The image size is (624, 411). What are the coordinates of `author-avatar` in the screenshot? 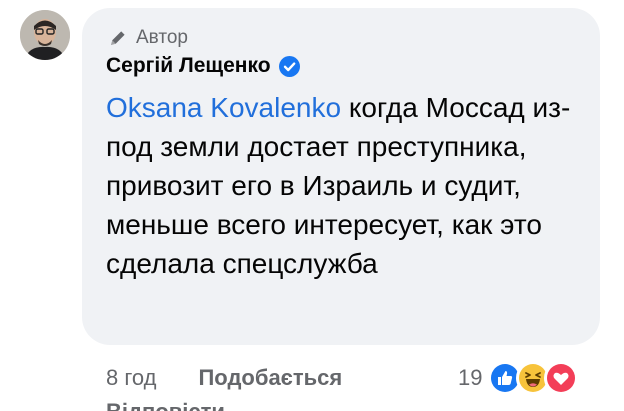 It's located at (45, 35).